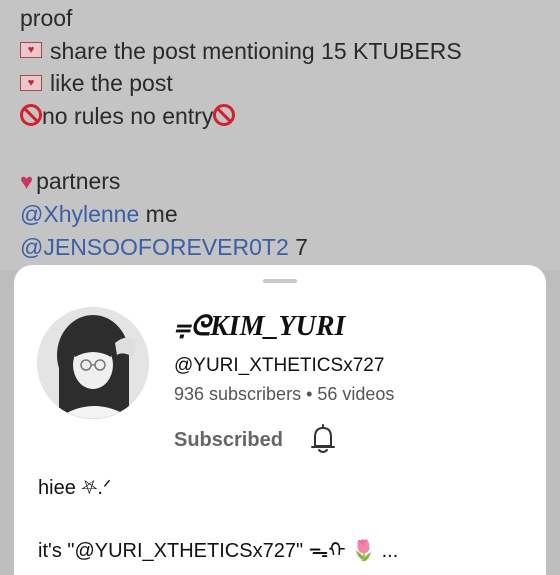 The image size is (560, 575). I want to click on subscribed-button: Subscribed, so click(228, 440).